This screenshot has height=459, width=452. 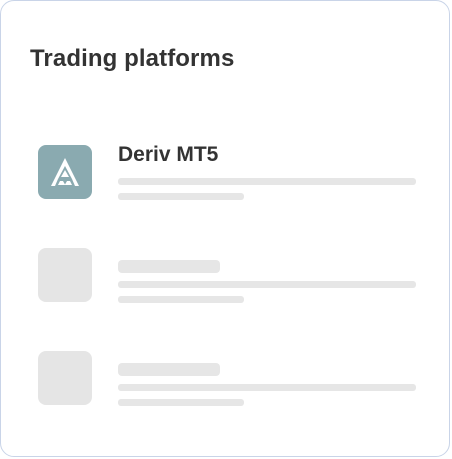 What do you see at coordinates (132, 58) in the screenshot?
I see `card-title: Trading platforms` at bounding box center [132, 58].